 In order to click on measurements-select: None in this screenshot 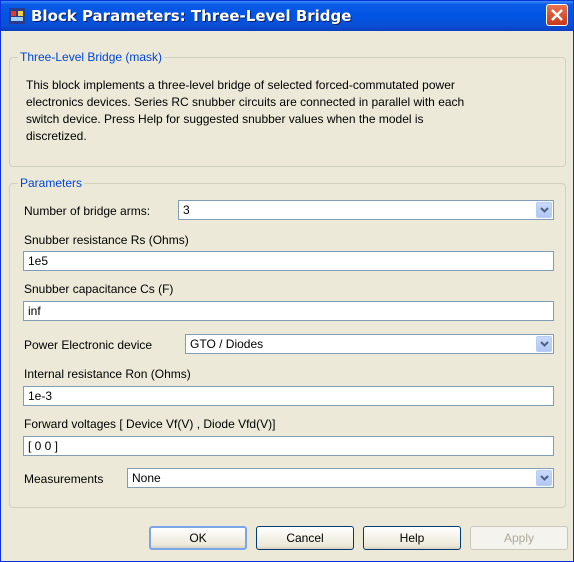, I will do `click(340, 478)`.